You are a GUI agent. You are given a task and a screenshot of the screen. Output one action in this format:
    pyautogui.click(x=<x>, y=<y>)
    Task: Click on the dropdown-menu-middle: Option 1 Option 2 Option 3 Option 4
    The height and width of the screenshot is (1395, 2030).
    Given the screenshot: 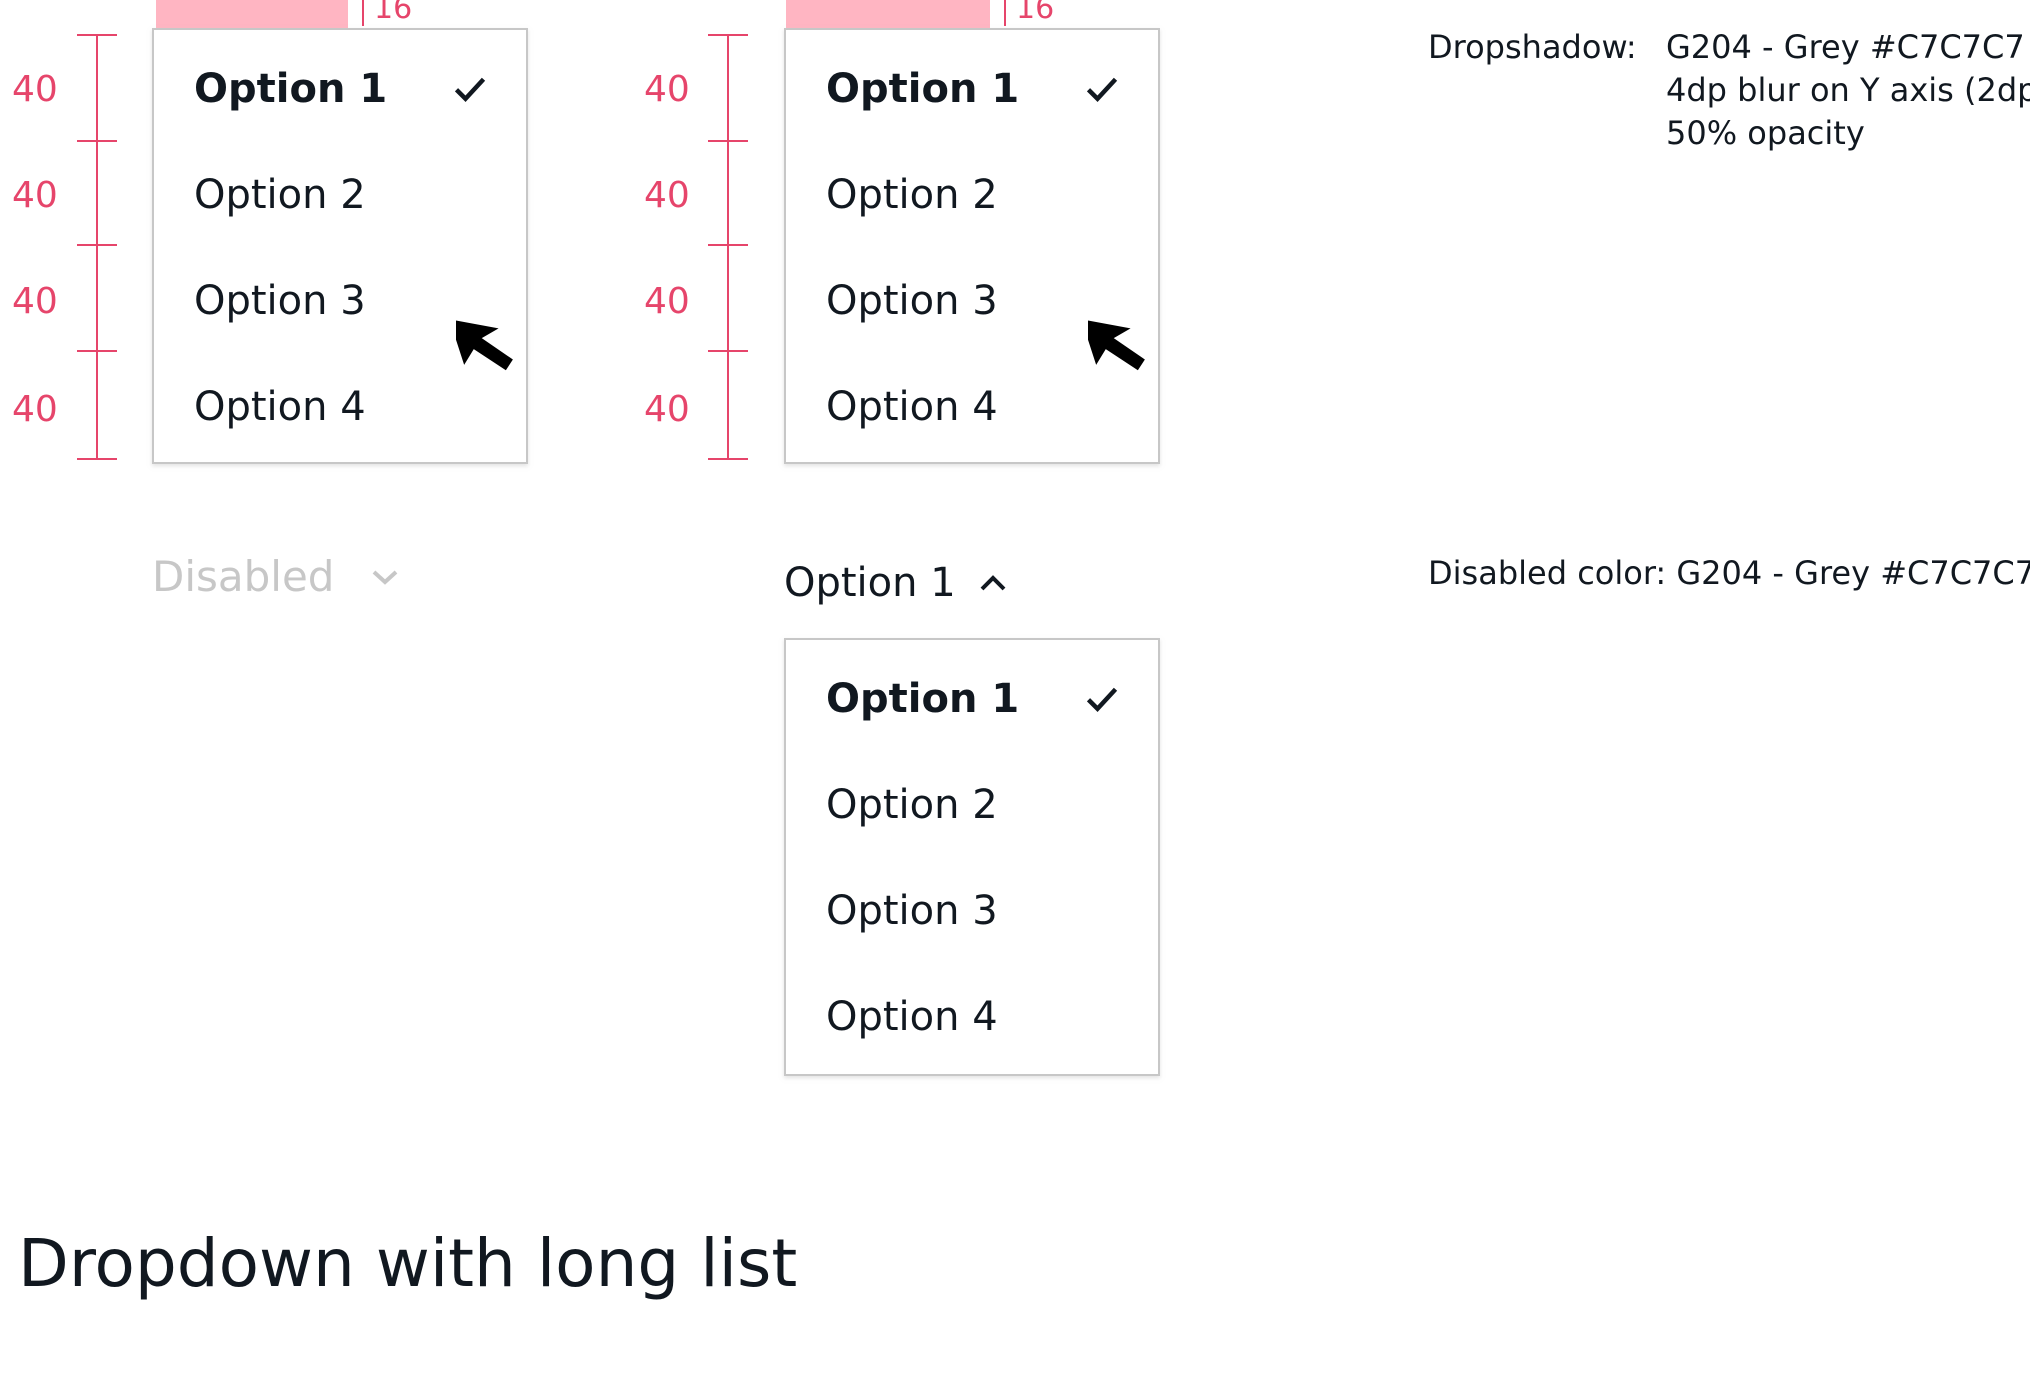 What is the action you would take?
    pyautogui.click(x=972, y=246)
    